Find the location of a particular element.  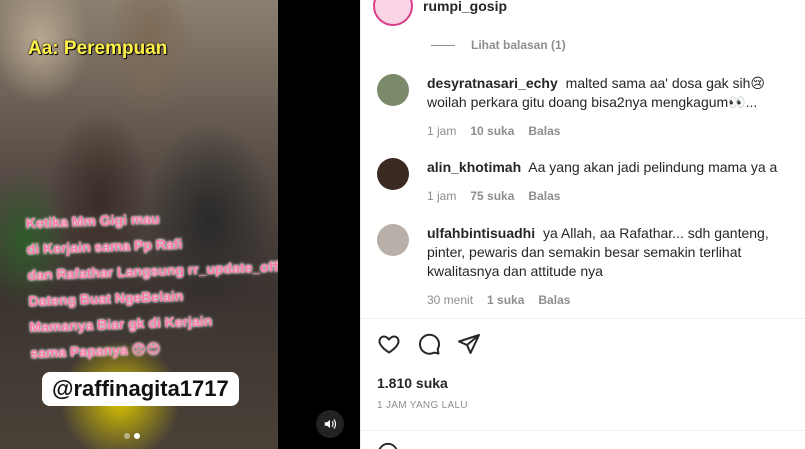

comment-username: ulfahbintisuadhi is located at coordinates (481, 233).